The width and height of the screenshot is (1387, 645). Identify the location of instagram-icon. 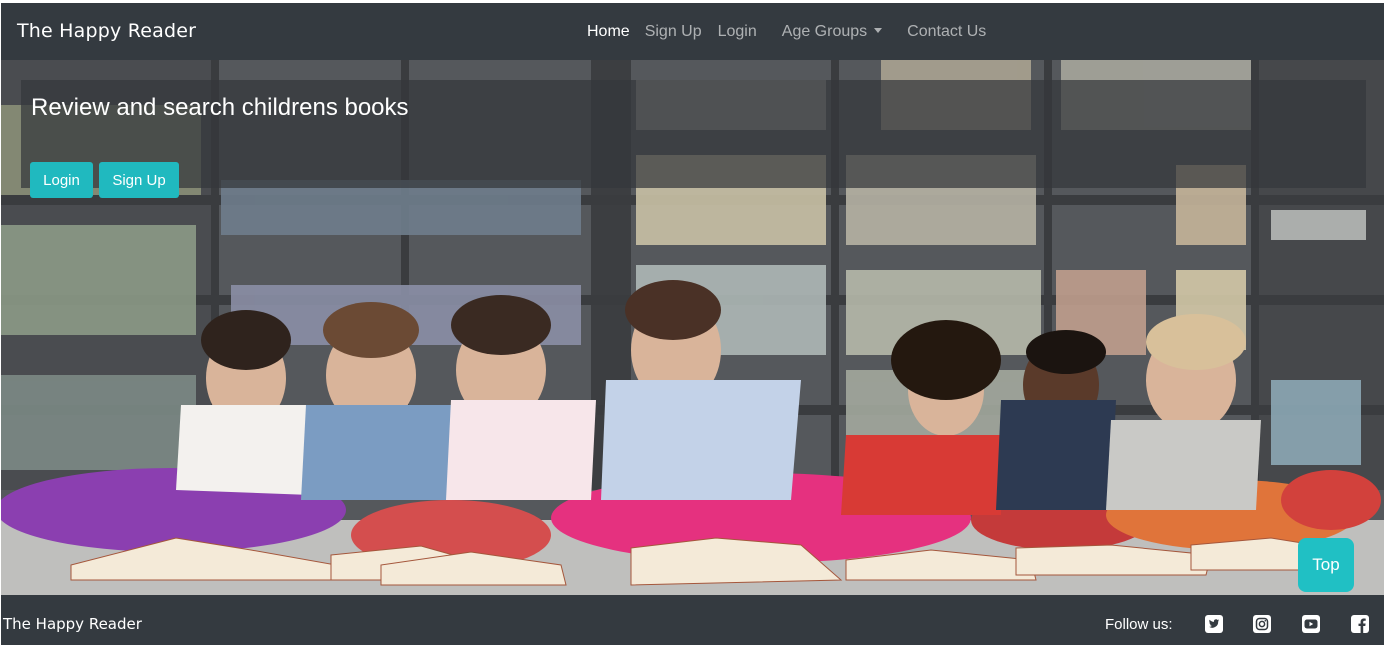
(1262, 624).